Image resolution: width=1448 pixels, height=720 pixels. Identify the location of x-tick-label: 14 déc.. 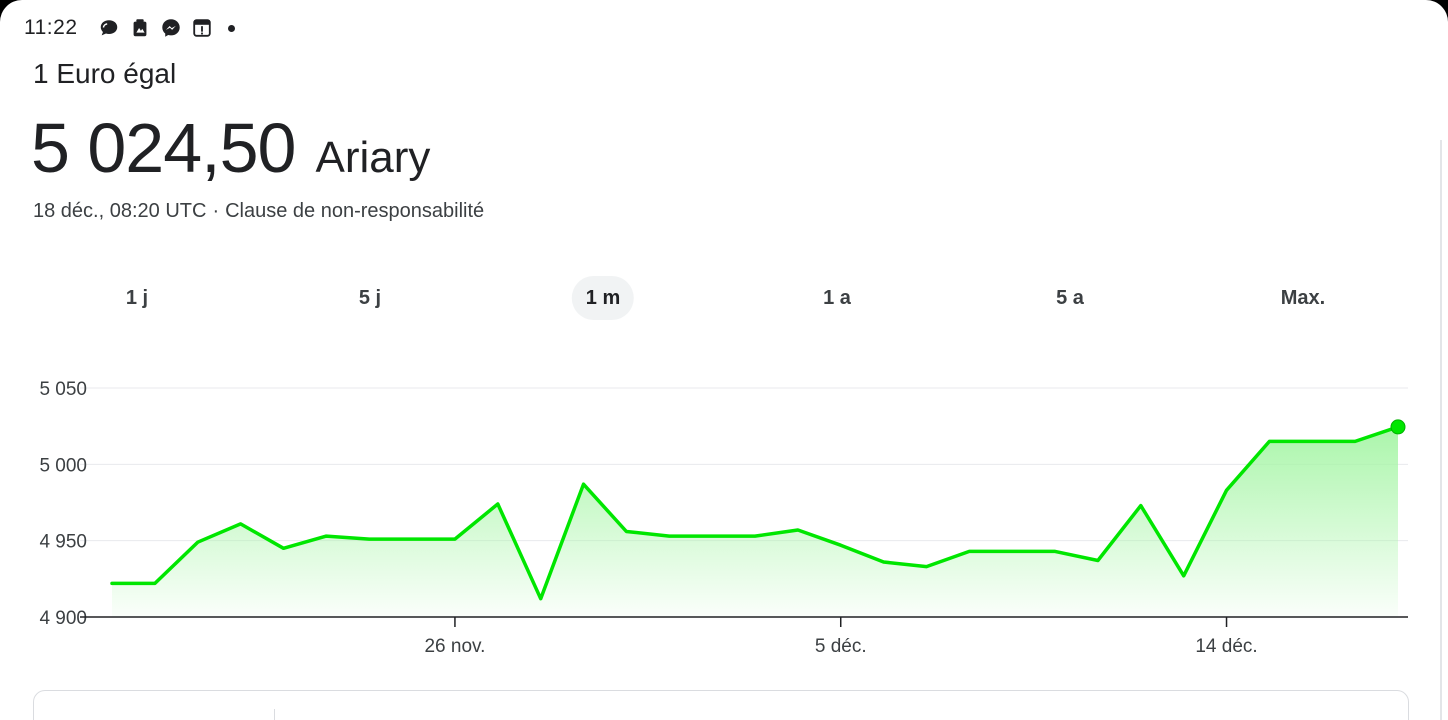
(1226, 646).